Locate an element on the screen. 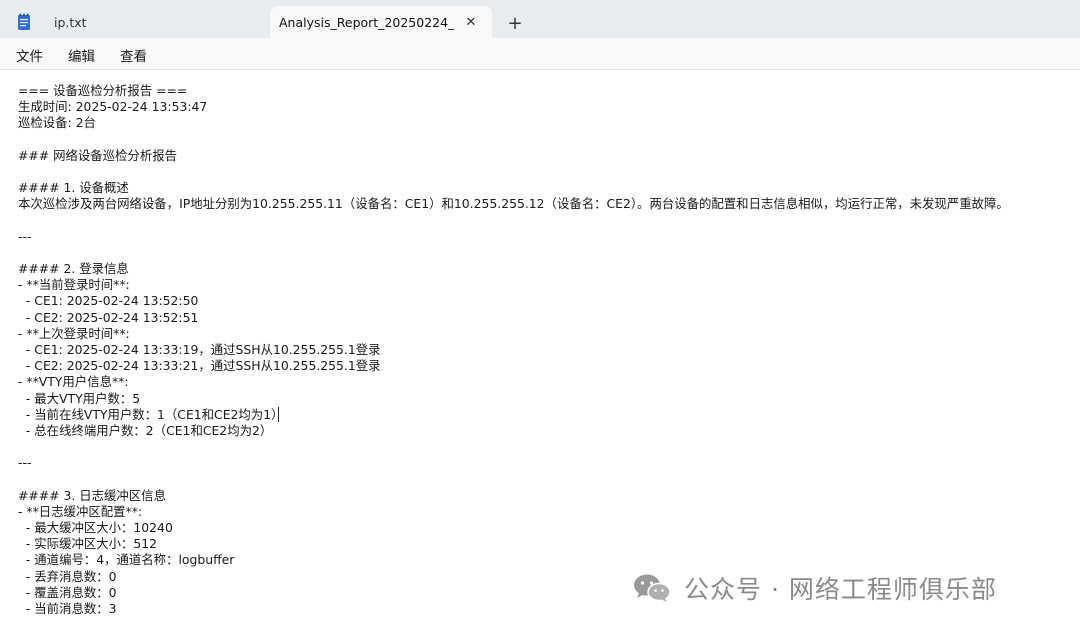  text-cursor is located at coordinates (278, 414).